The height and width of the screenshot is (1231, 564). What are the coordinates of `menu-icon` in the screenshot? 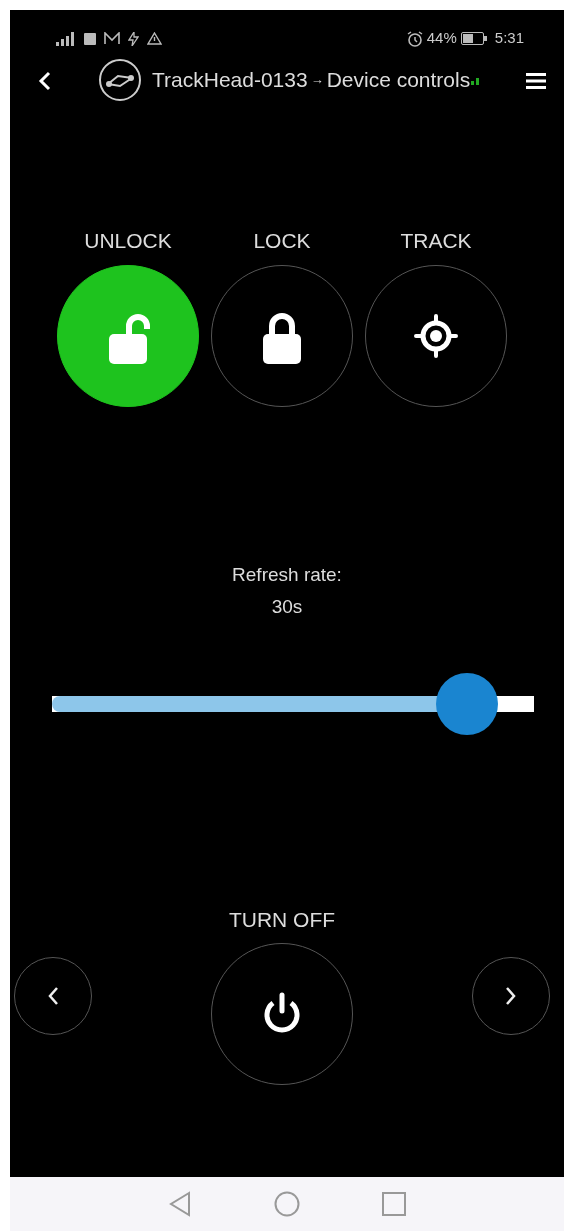 It's located at (536, 80).